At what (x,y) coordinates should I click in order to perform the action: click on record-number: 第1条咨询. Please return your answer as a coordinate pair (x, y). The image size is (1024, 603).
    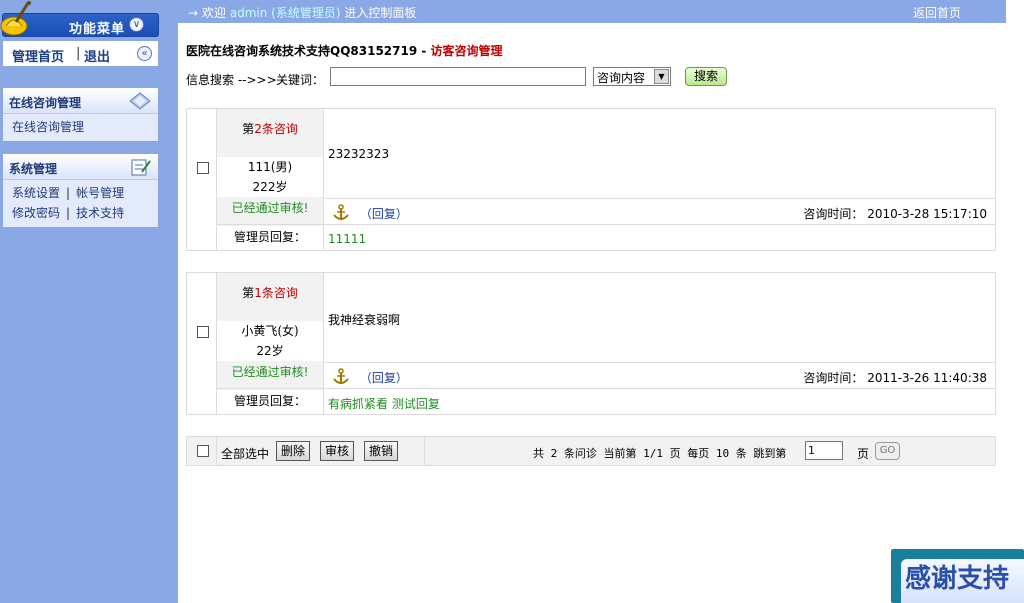
    Looking at the image, I should click on (270, 297).